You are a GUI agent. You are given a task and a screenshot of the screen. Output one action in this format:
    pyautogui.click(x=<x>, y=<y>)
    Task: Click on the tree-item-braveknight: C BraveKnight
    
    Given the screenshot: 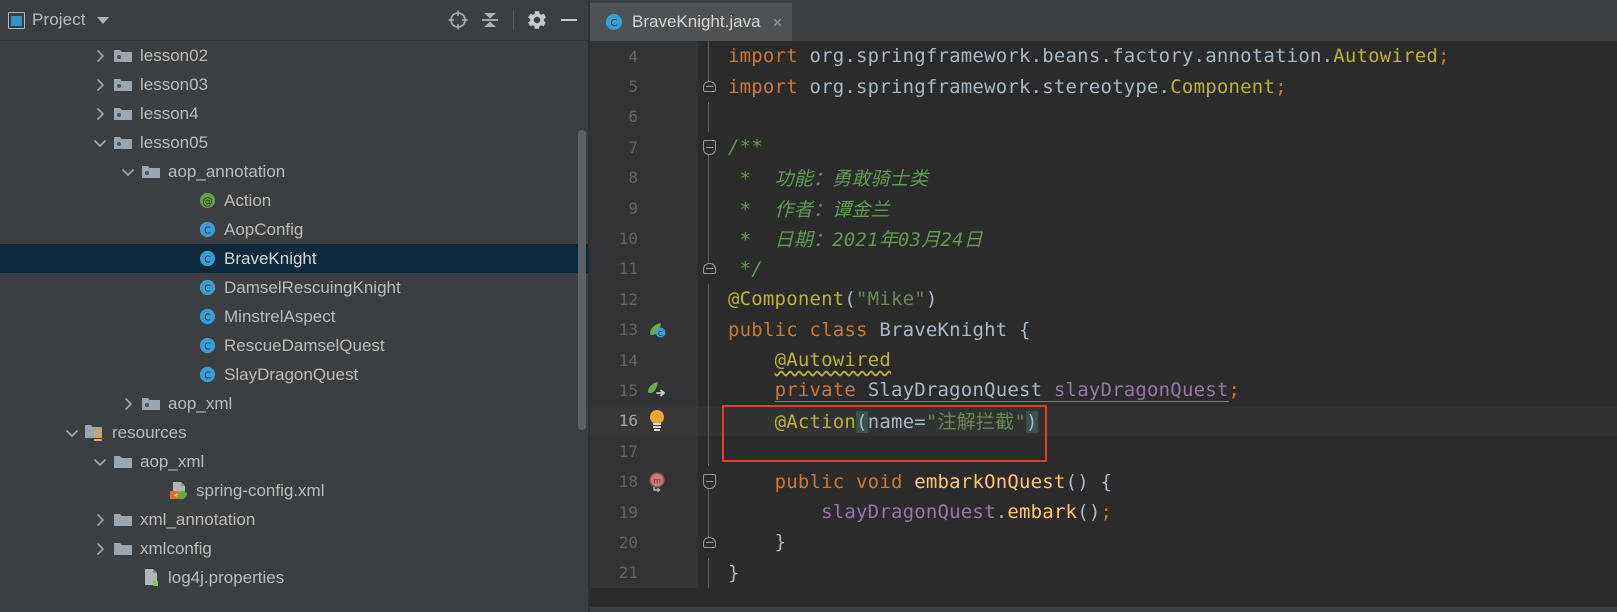 What is the action you would take?
    pyautogui.click(x=295, y=258)
    